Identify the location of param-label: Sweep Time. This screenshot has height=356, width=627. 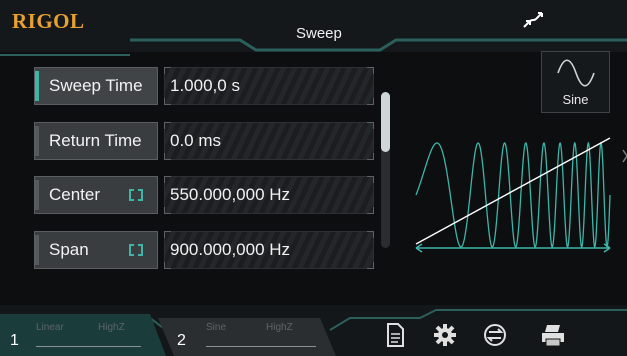
(96, 85).